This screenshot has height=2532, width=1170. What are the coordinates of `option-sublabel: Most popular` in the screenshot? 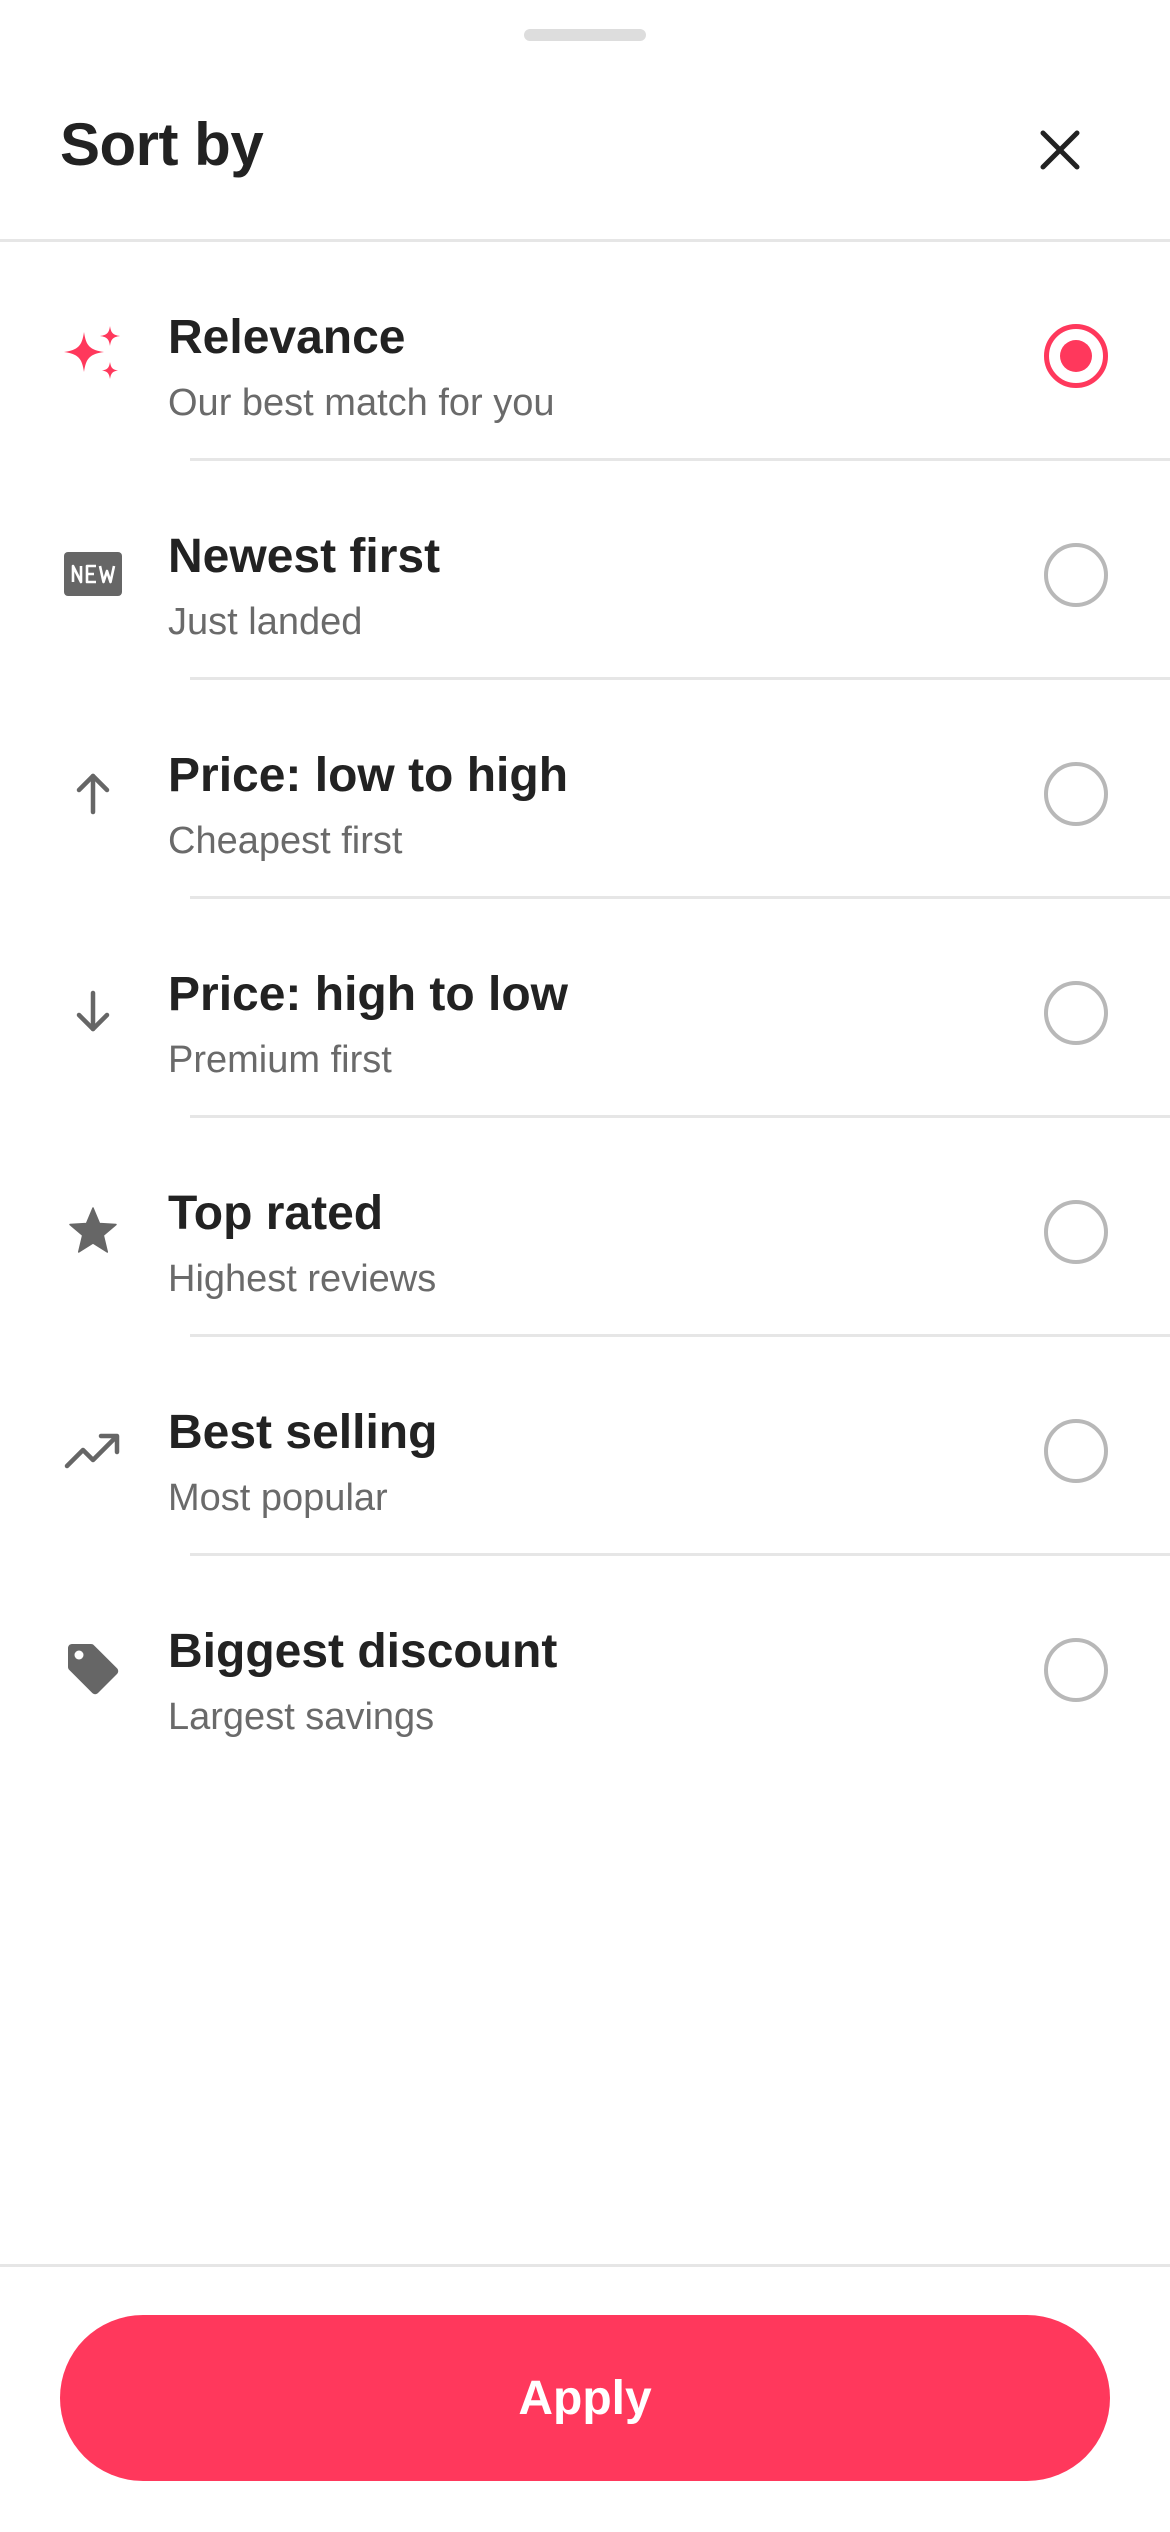 It's located at (278, 1498).